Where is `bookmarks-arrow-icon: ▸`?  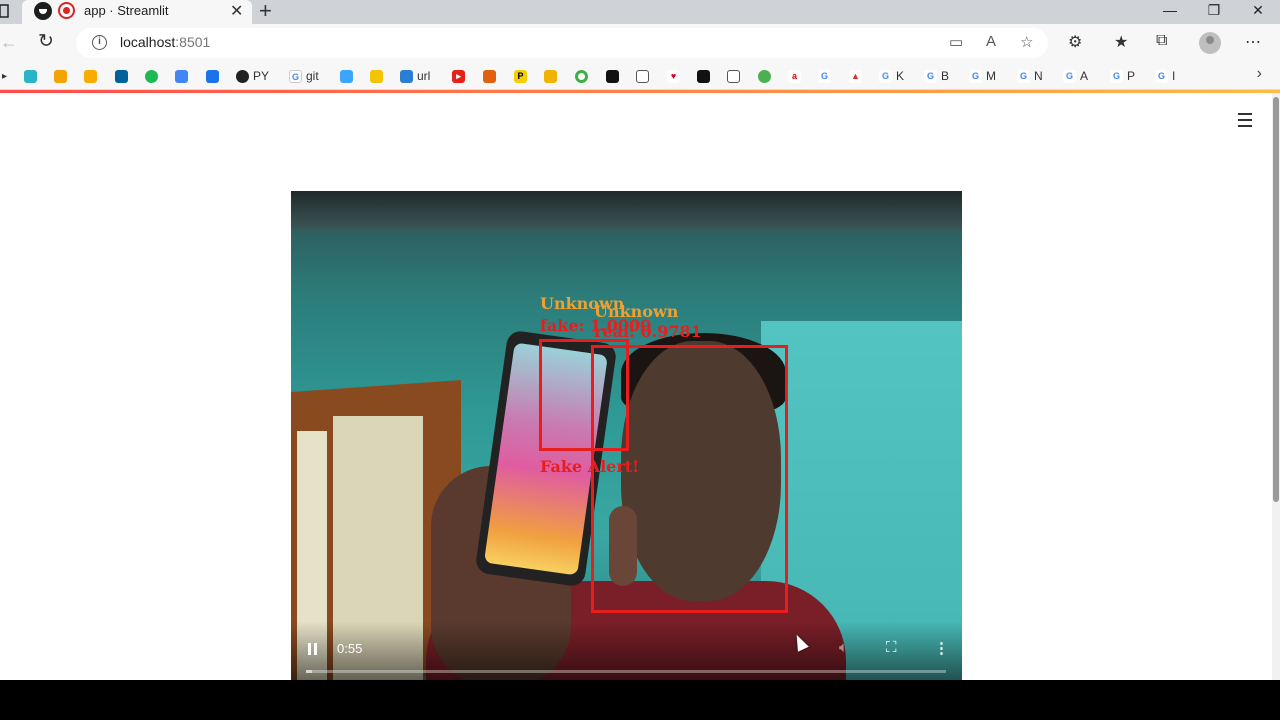
bookmarks-arrow-icon: ▸ is located at coordinates (4, 76).